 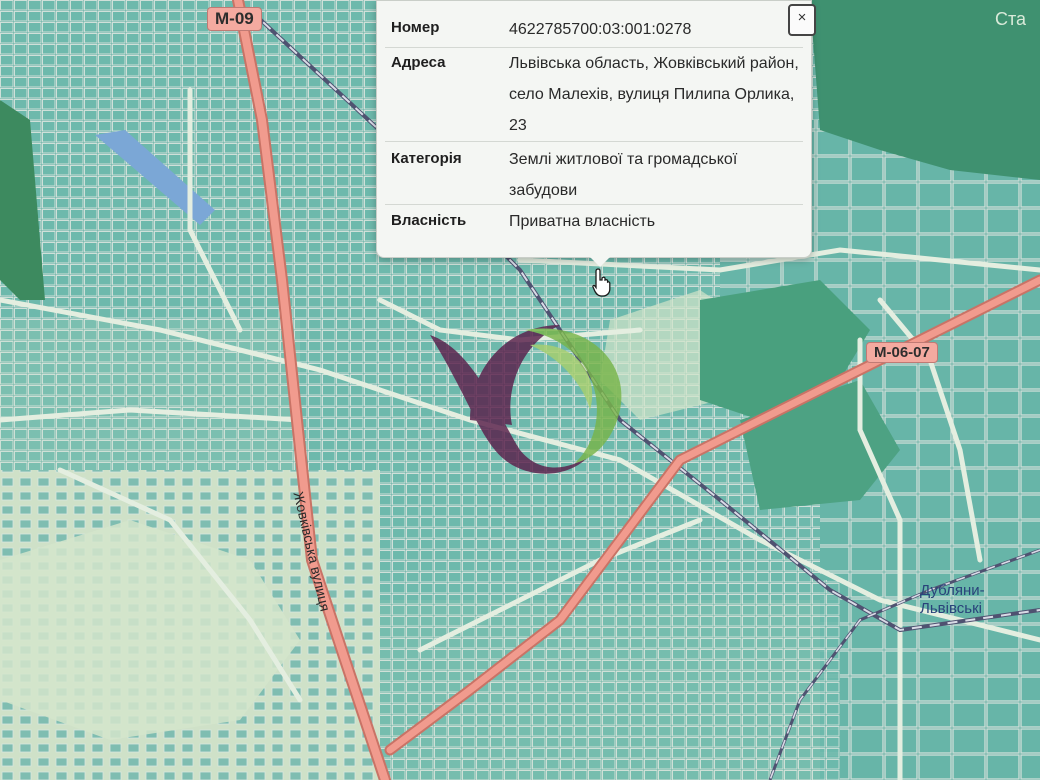 What do you see at coordinates (952, 590) in the screenshot?
I see `place-label-dublyany-line1: Дубляни-` at bounding box center [952, 590].